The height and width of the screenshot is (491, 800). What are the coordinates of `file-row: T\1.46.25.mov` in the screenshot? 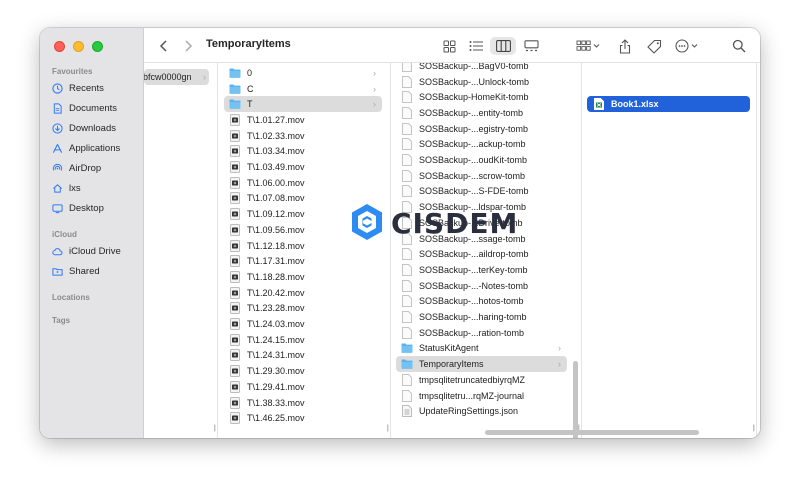 It's located at (303, 418).